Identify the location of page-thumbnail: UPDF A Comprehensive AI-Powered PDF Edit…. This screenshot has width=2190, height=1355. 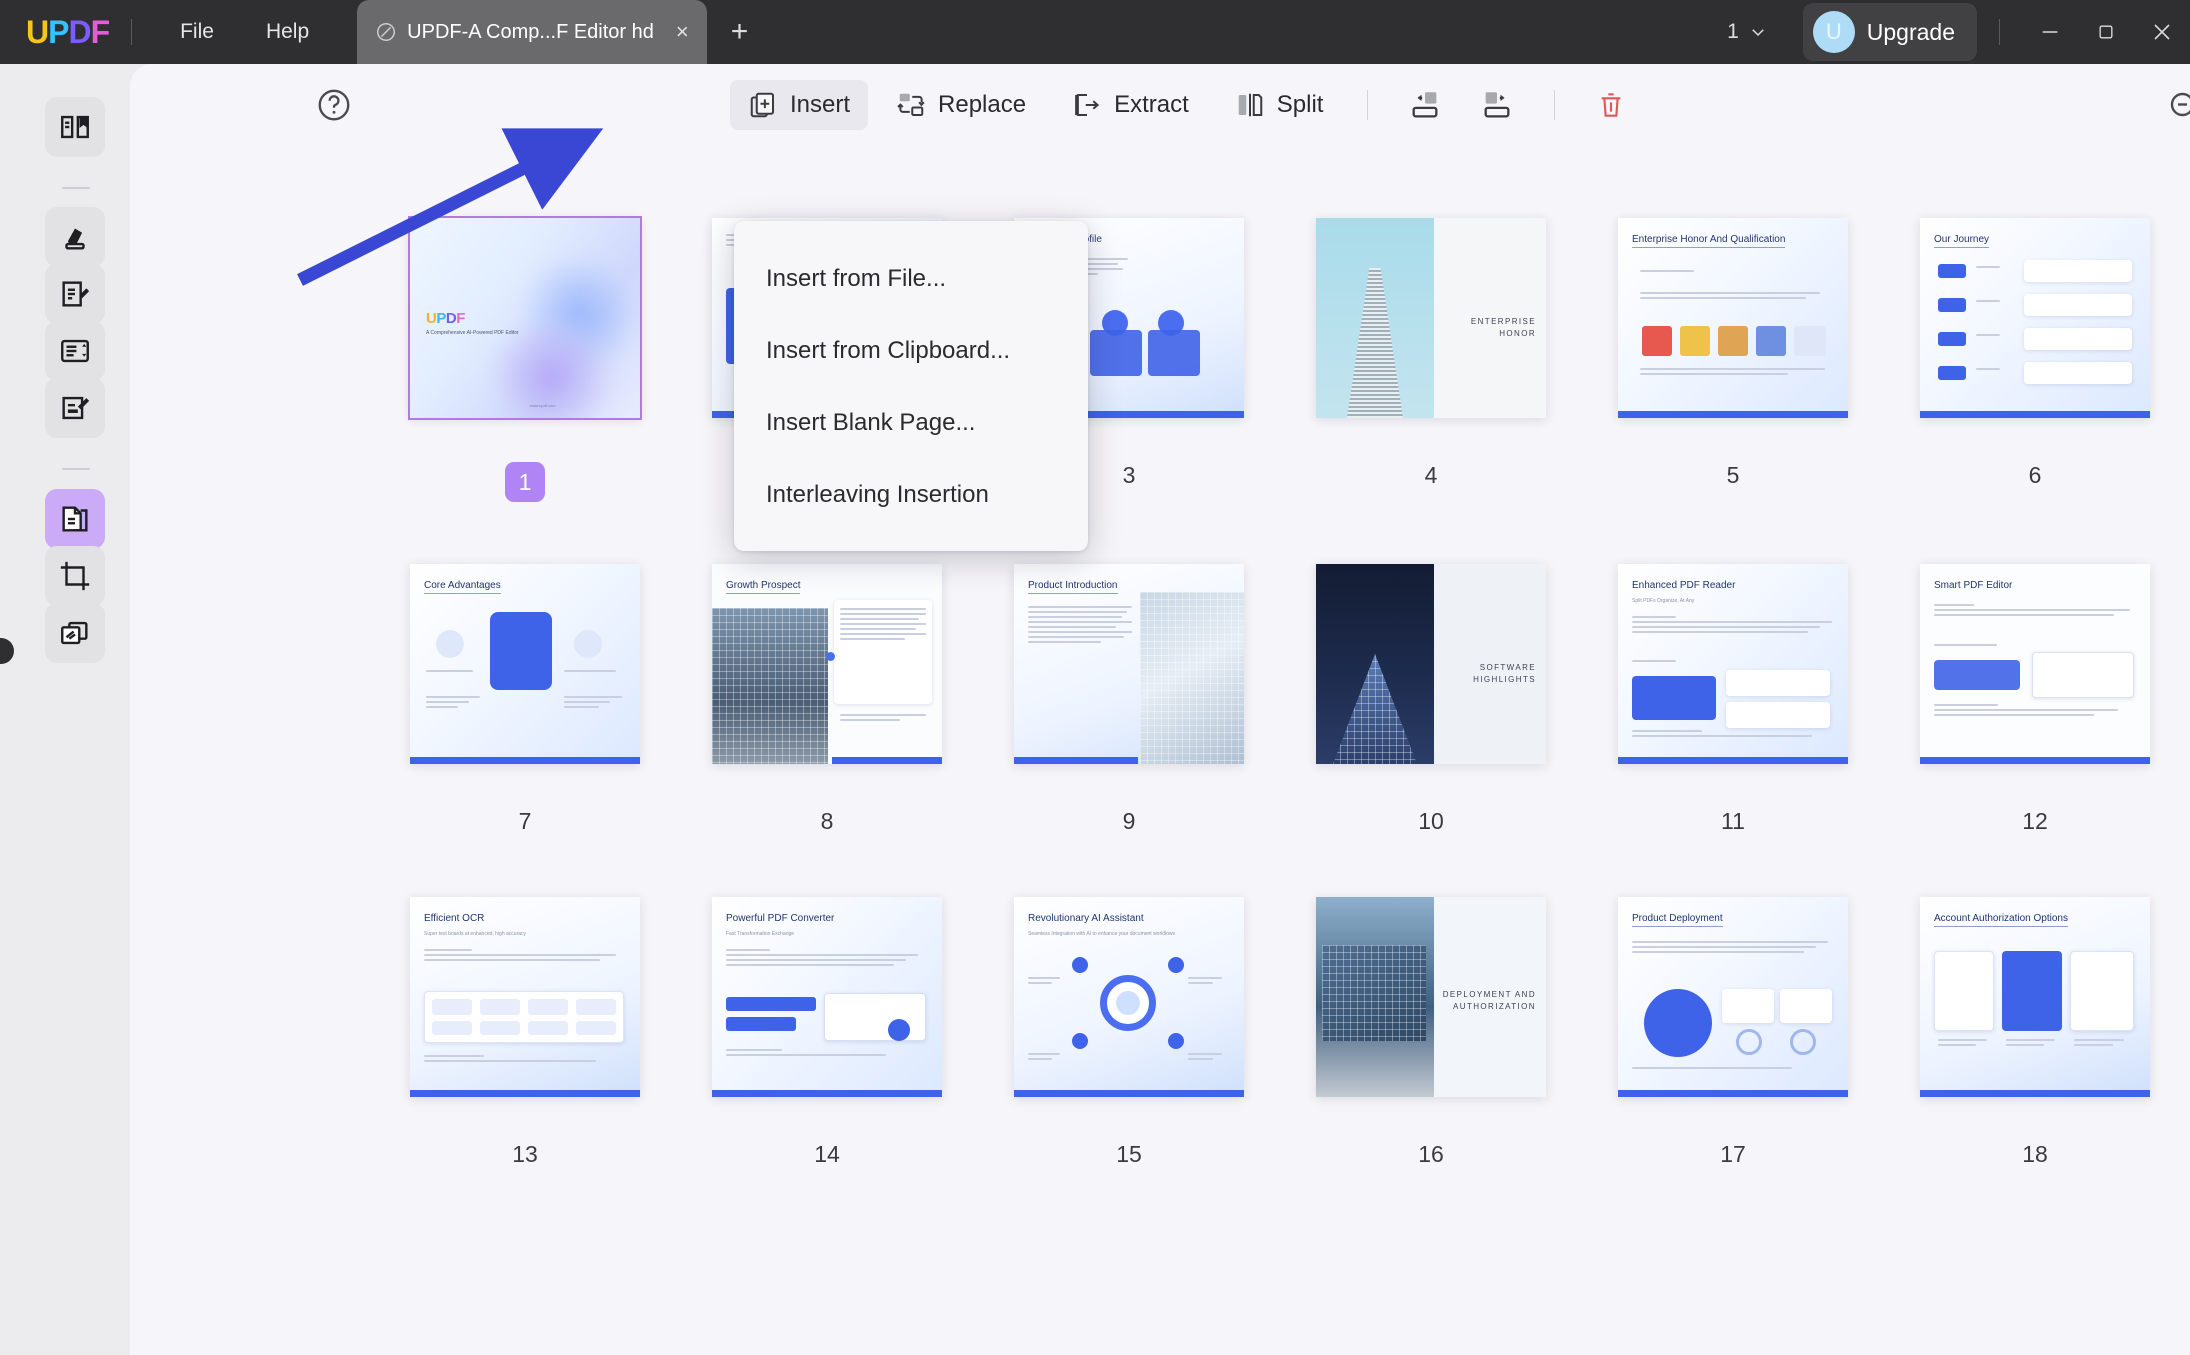
(525, 318).